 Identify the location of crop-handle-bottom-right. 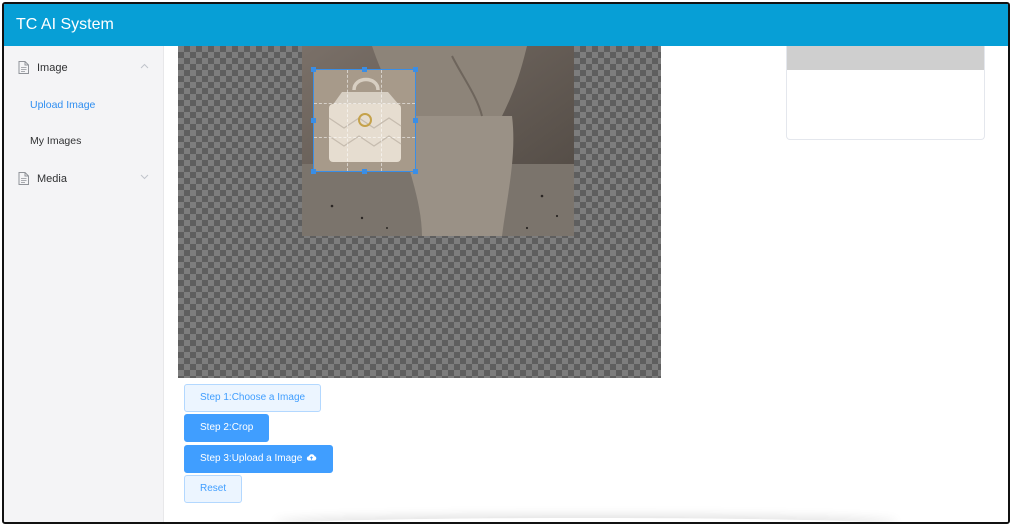
(415, 171).